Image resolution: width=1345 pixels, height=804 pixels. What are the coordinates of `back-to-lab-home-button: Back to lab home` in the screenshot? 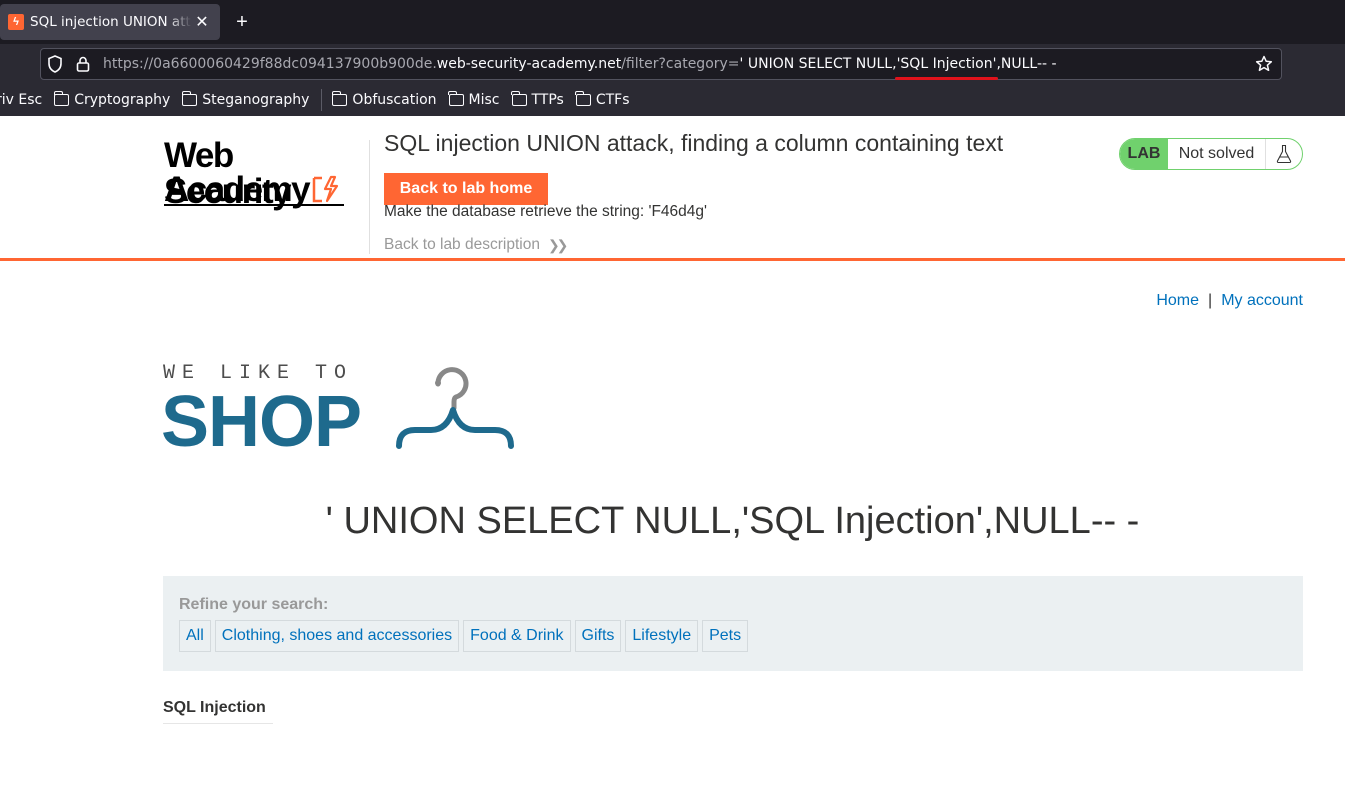 It's located at (466, 189).